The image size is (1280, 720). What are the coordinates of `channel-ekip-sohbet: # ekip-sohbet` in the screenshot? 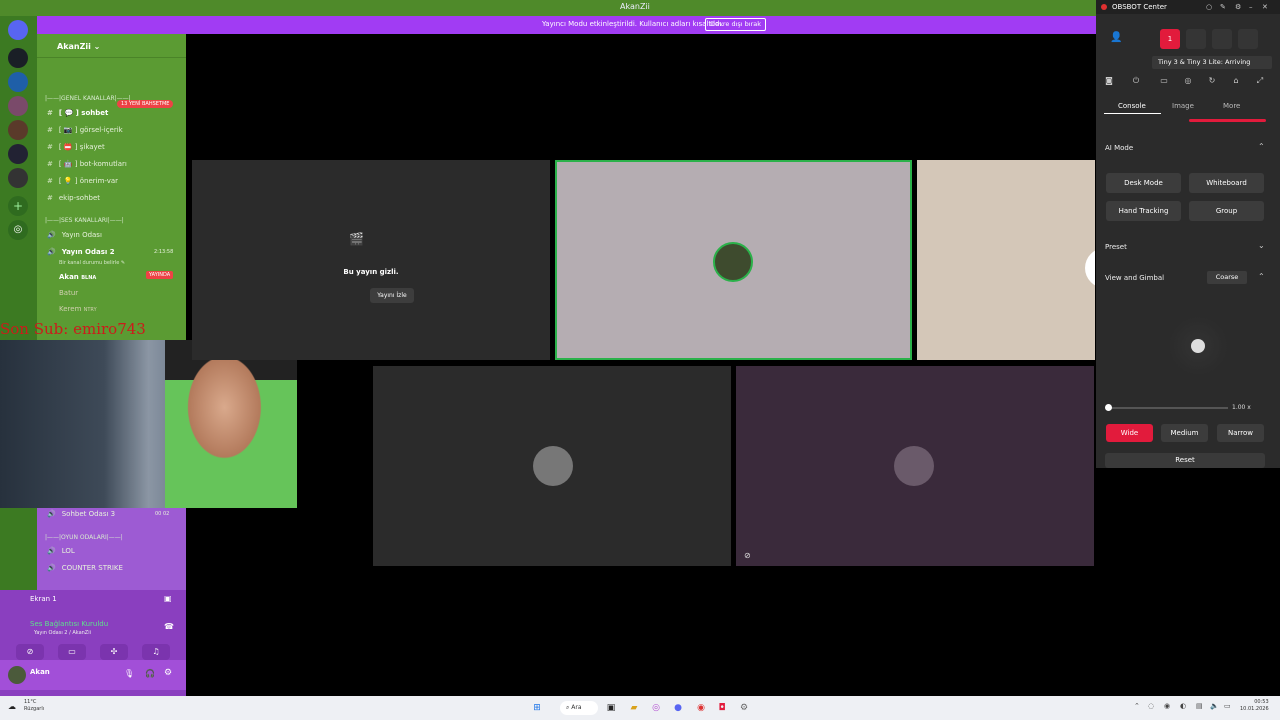 It's located at (73, 198).